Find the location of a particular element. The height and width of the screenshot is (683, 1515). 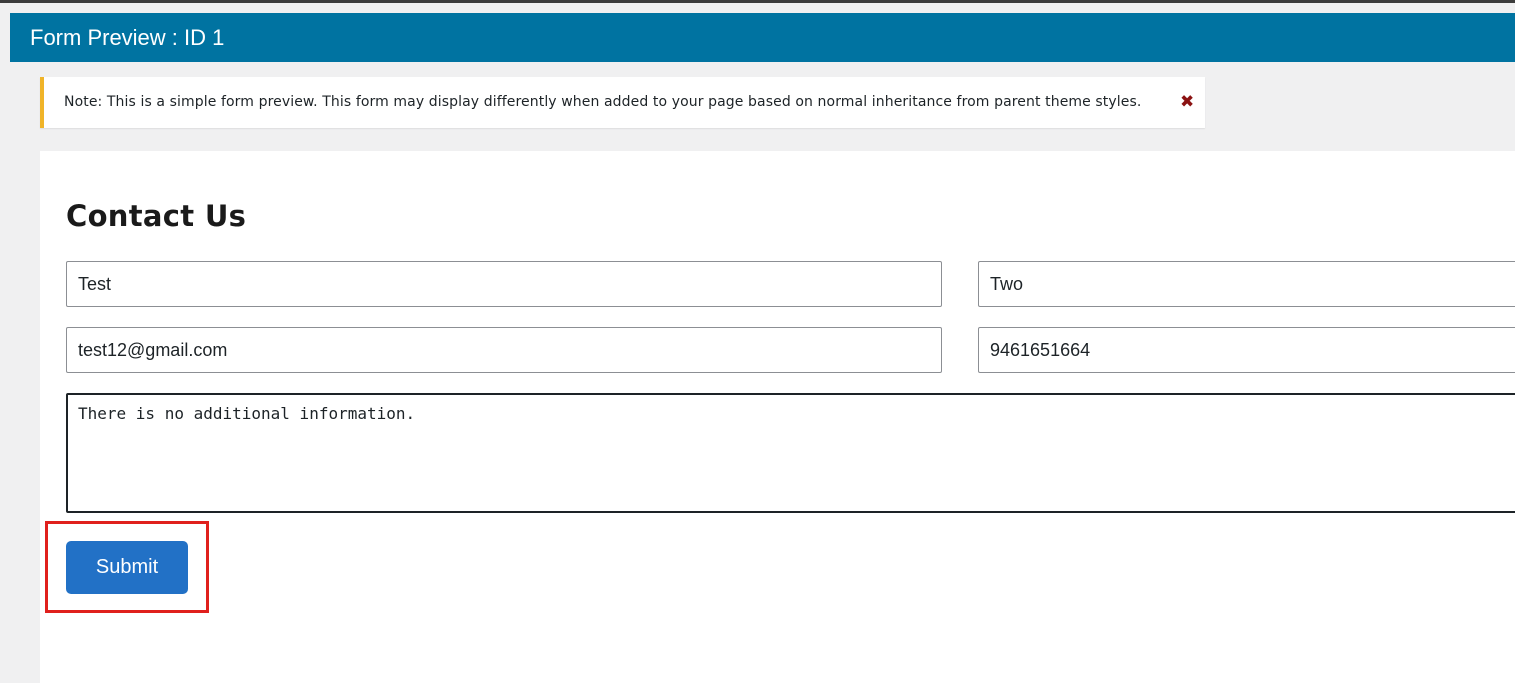

phone-input is located at coordinates (1246, 350).